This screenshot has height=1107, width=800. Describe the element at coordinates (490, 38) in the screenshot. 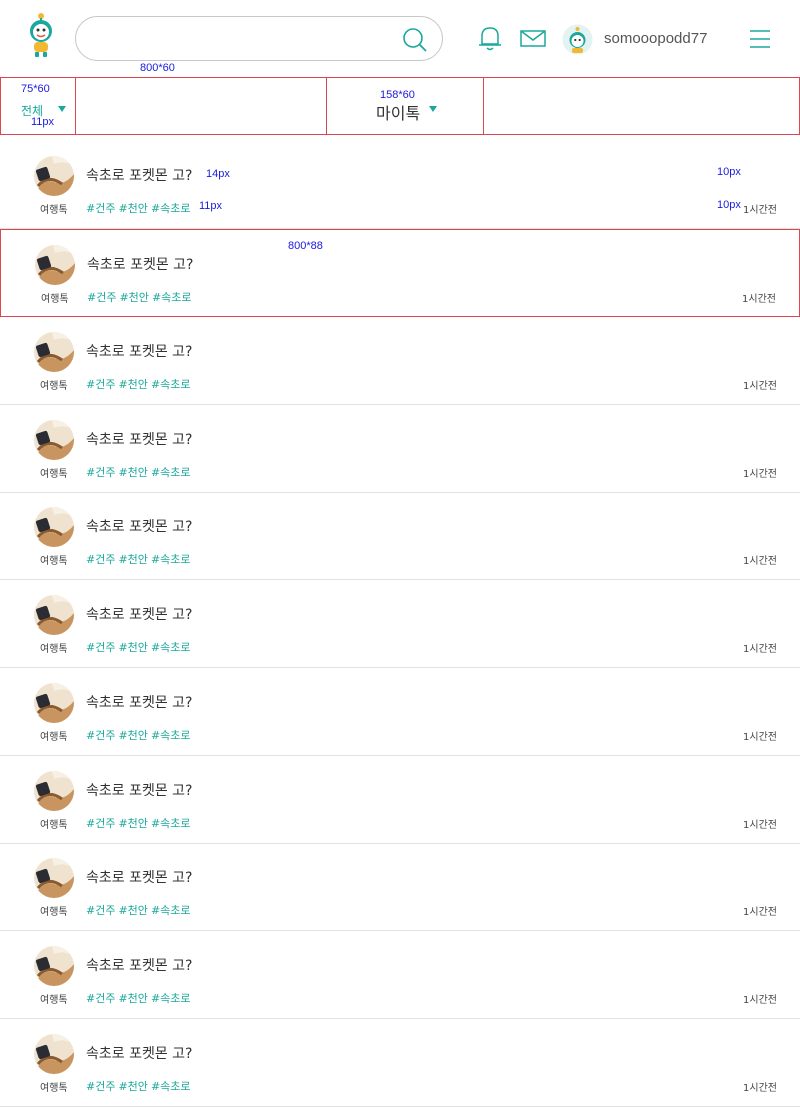

I see `bell-icon` at that location.